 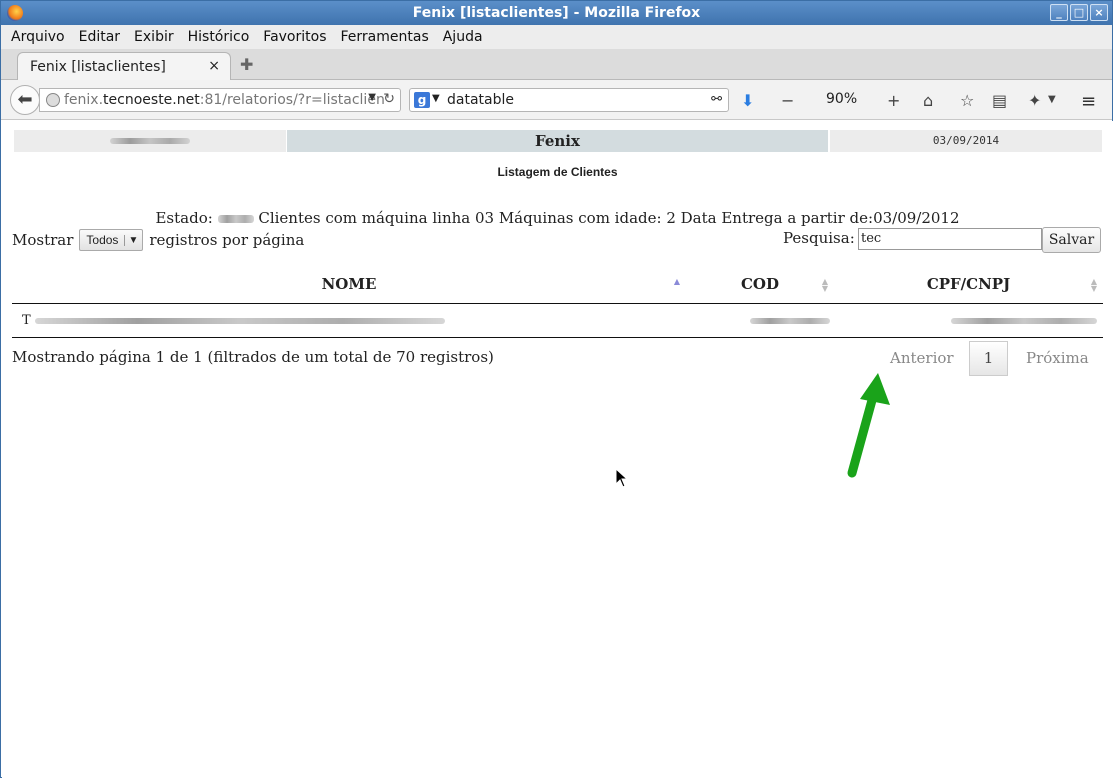 What do you see at coordinates (422, 100) in the screenshot?
I see `google-icon: g` at bounding box center [422, 100].